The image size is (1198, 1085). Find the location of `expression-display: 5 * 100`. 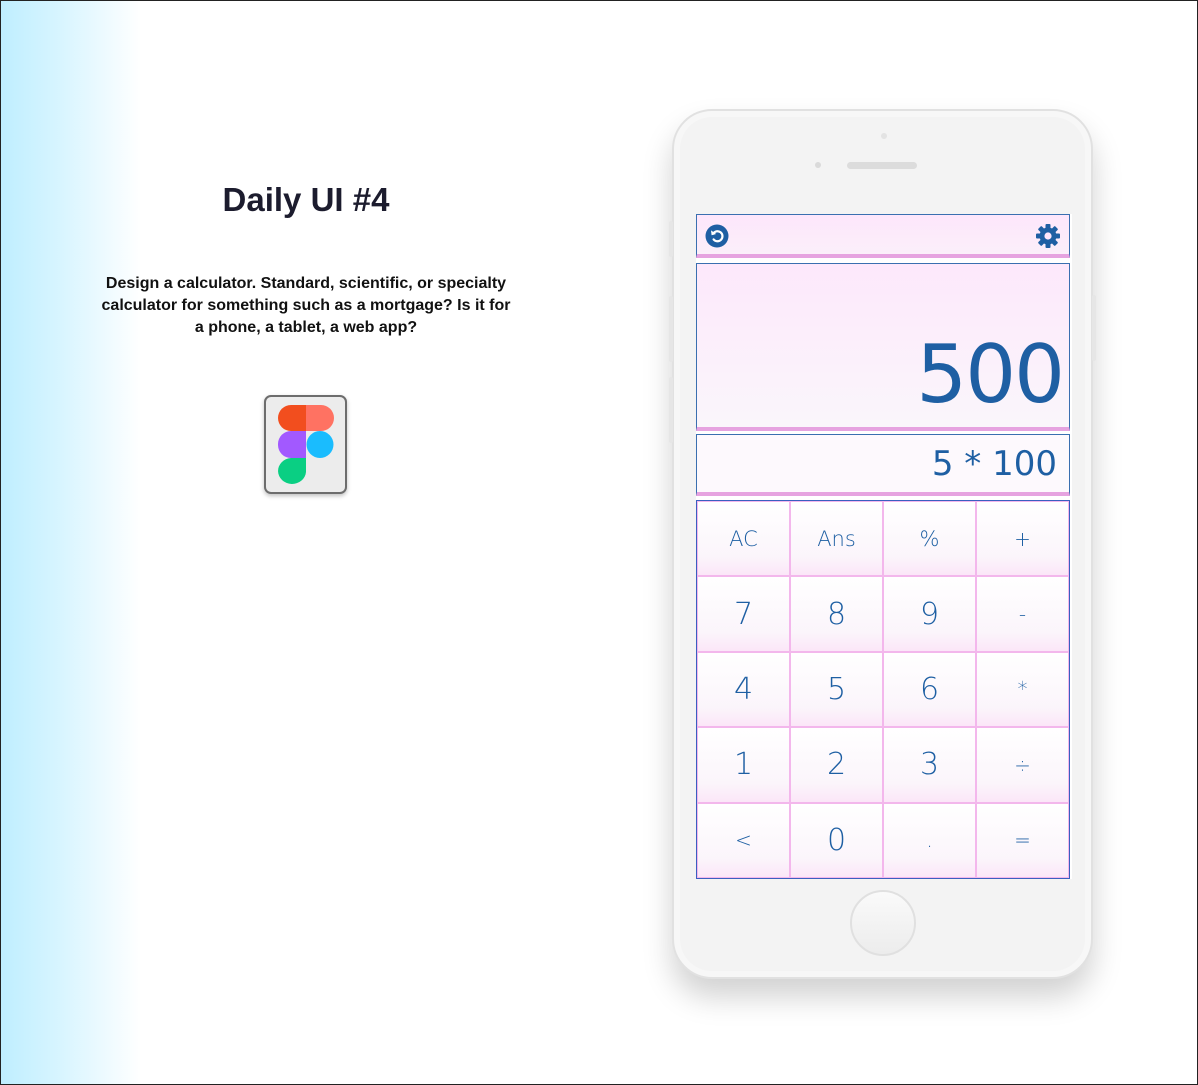

expression-display: 5 * 100 is located at coordinates (883, 465).